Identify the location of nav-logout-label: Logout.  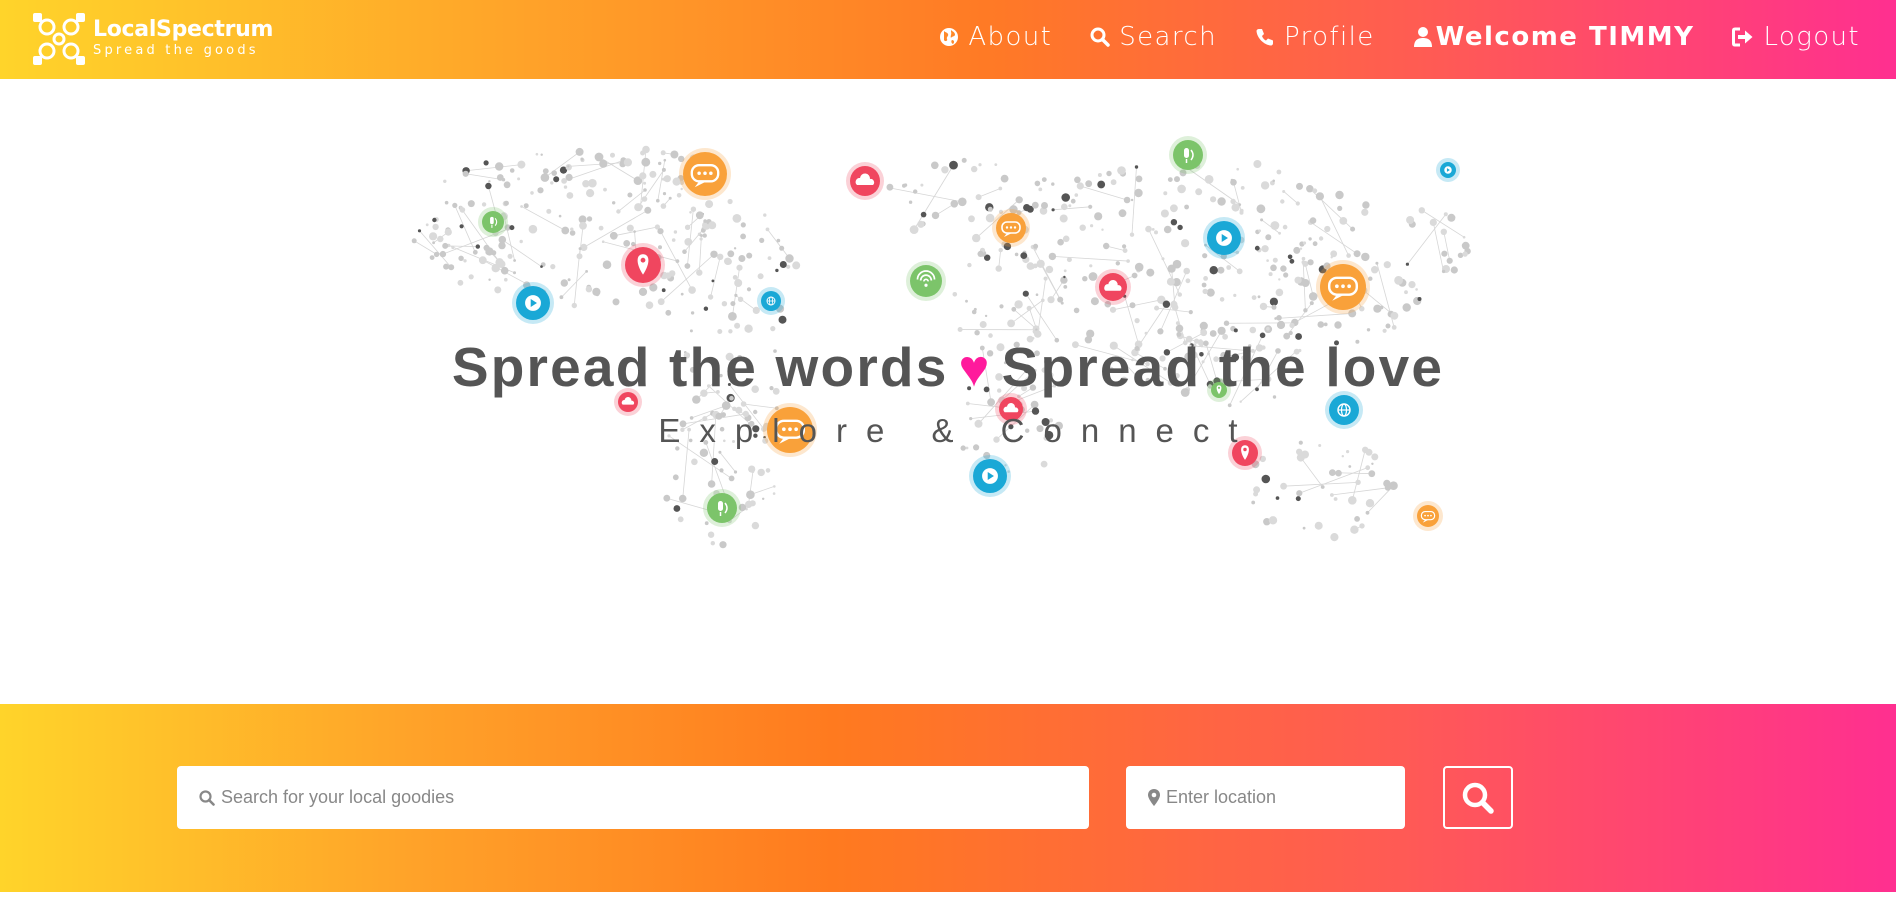
(1811, 37).